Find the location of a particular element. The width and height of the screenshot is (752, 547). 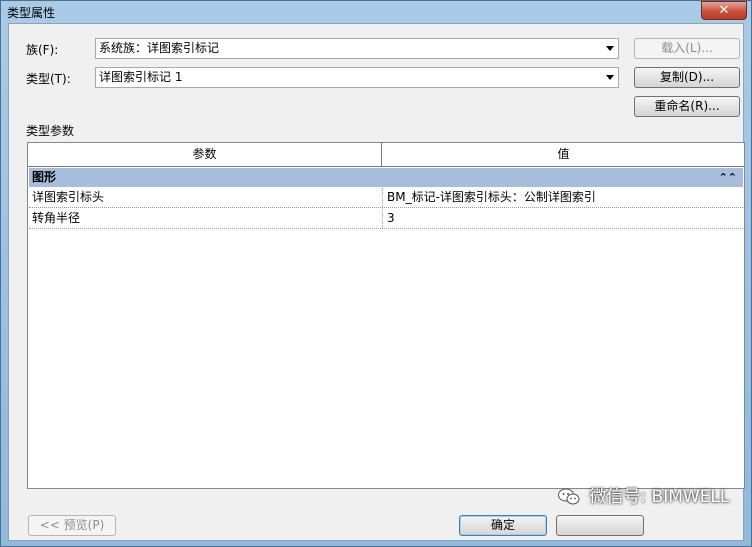

type-select-value: 详图索引标记 1 is located at coordinates (141, 77).